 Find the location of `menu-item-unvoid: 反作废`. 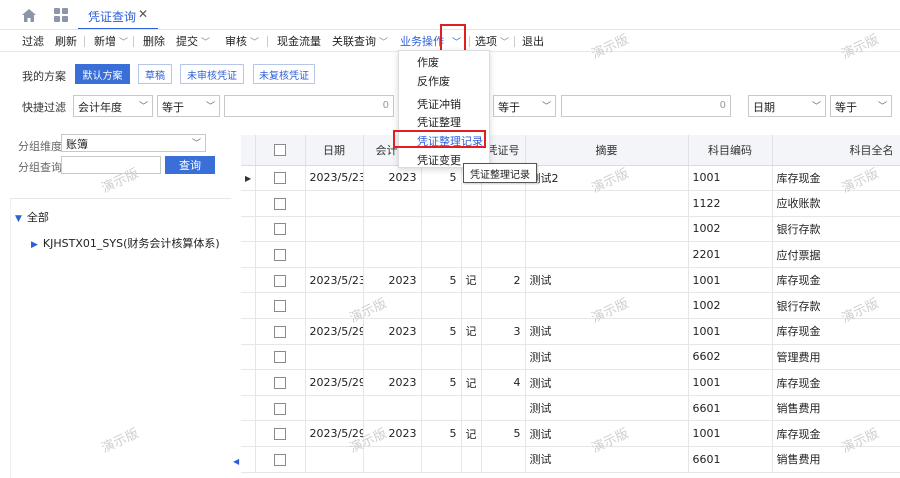

menu-item-unvoid: 反作废 is located at coordinates (433, 81).